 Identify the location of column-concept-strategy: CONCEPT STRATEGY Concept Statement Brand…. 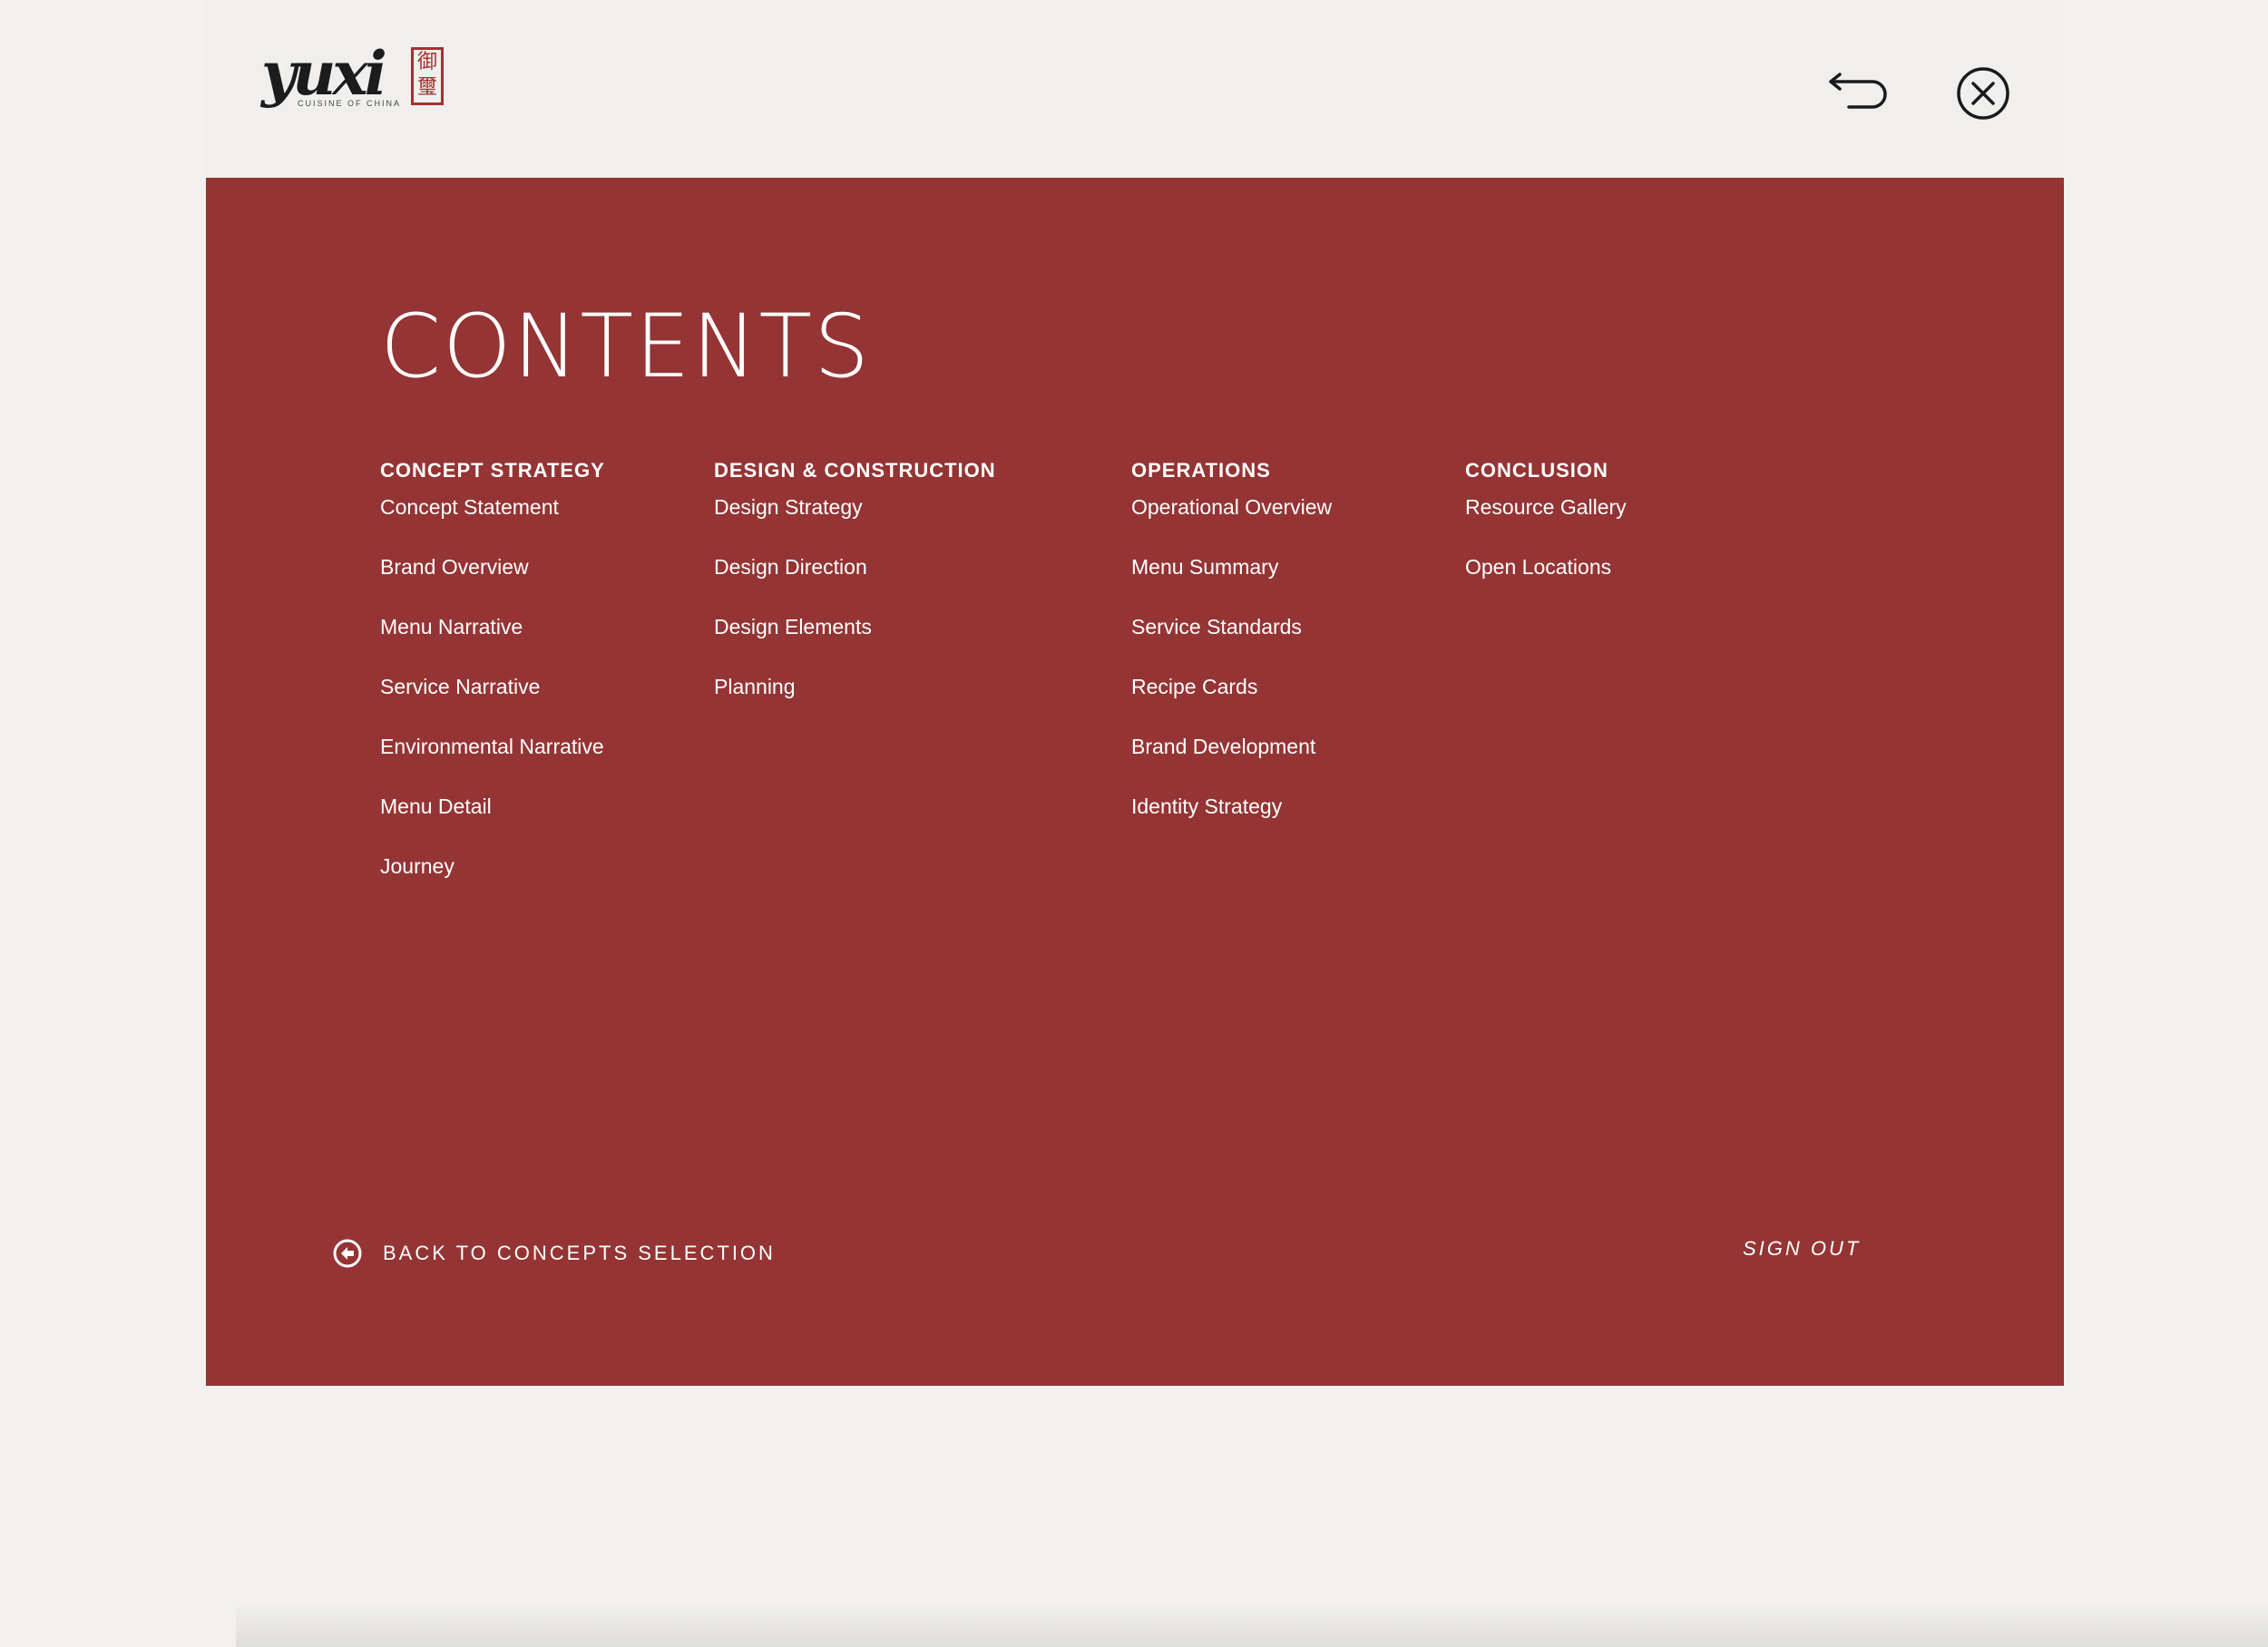
(493, 688).